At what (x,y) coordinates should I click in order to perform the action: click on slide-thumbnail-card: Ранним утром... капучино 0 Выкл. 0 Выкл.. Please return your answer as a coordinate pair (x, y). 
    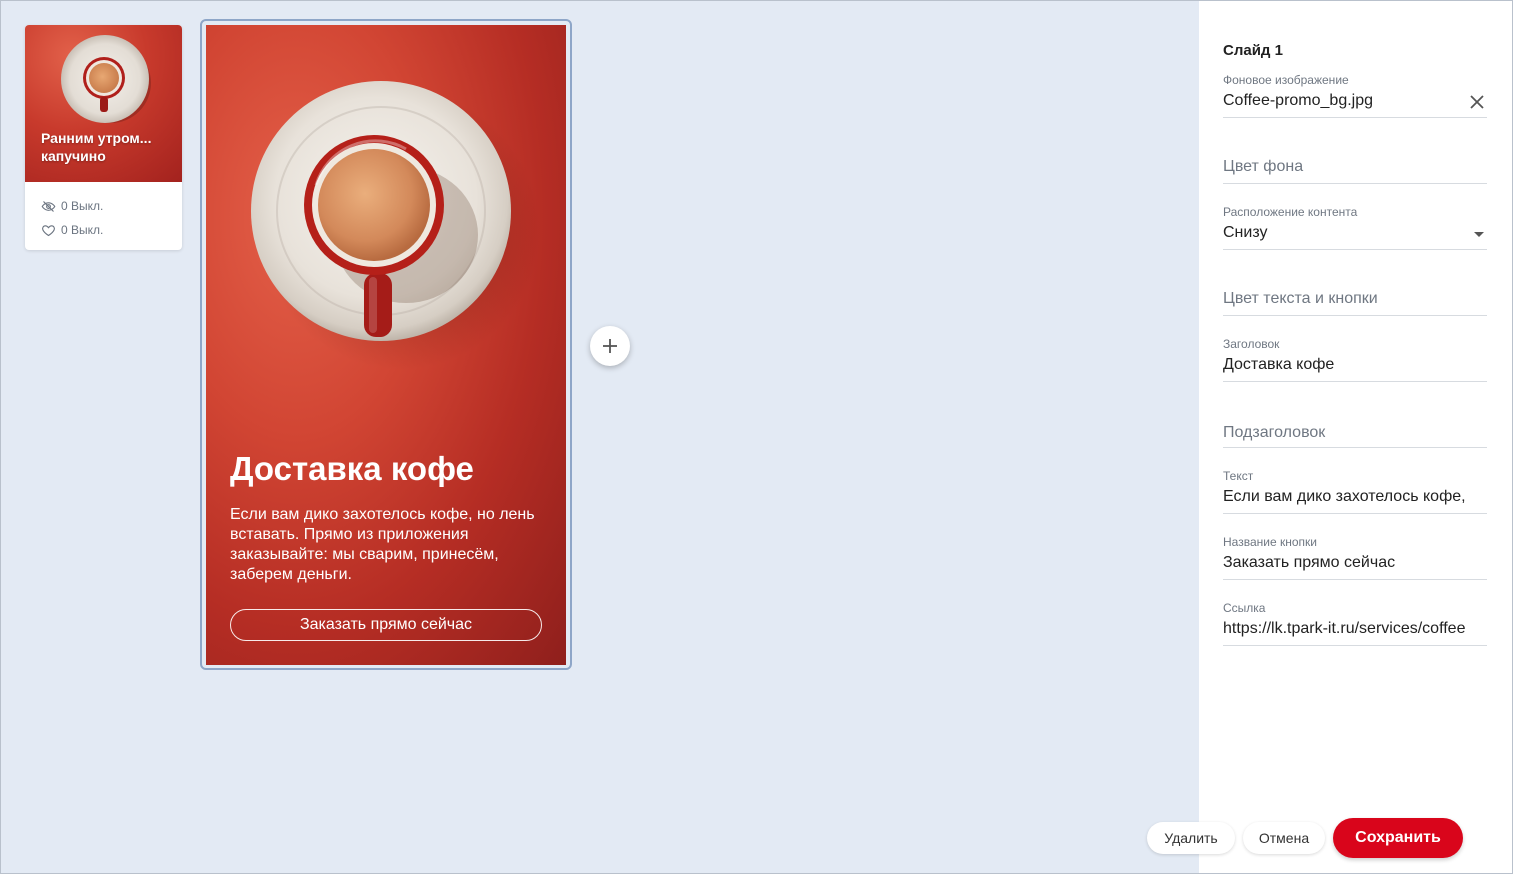
    Looking at the image, I should click on (103, 137).